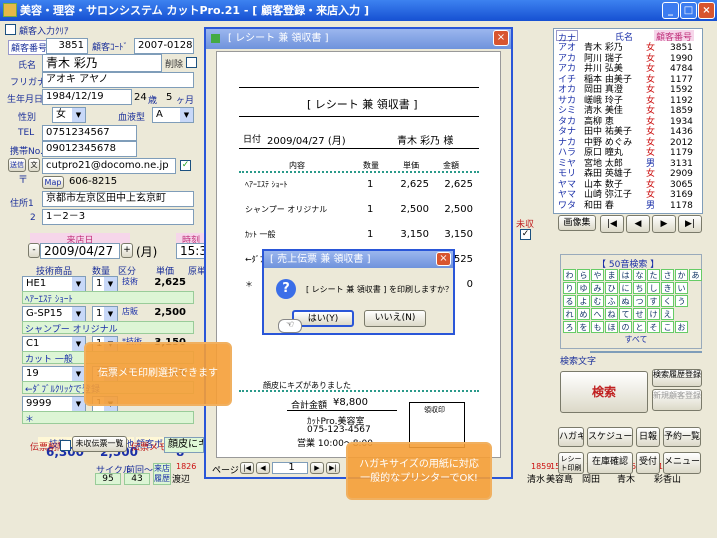  Describe the element at coordinates (583, 301) in the screenshot. I see `kana-button: よ` at that location.